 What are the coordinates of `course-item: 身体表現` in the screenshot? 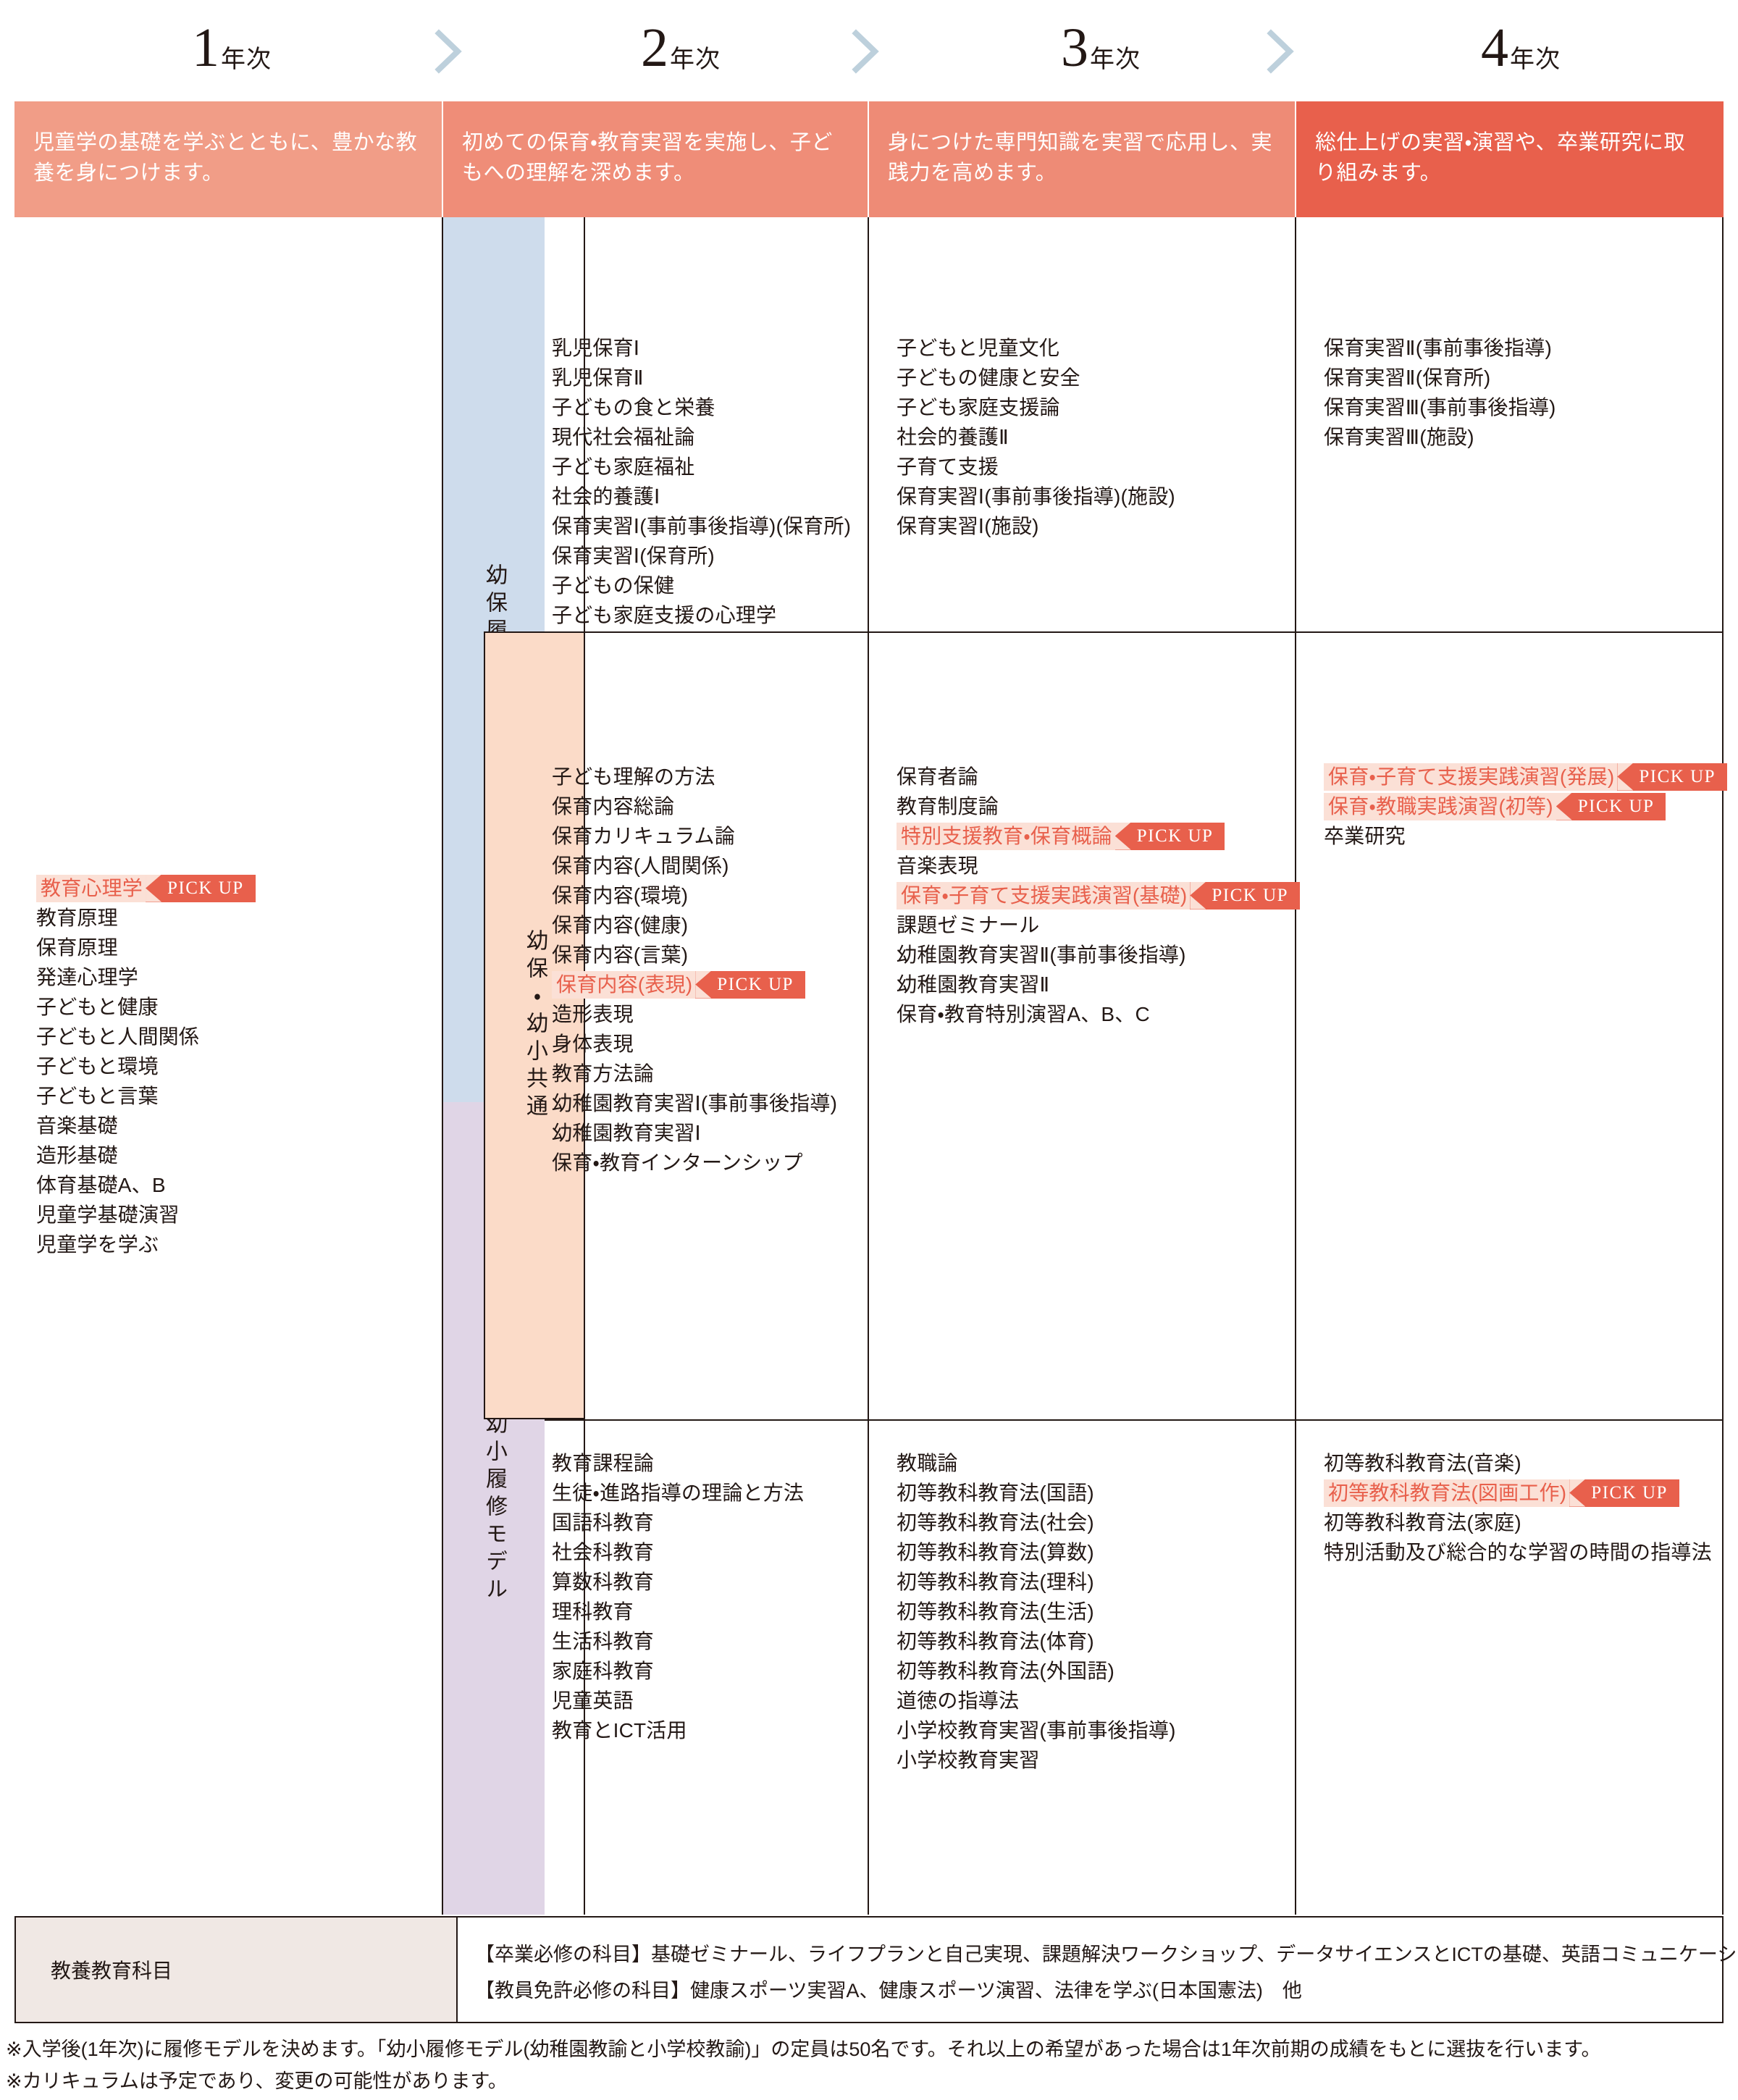 It's located at (593, 1044).